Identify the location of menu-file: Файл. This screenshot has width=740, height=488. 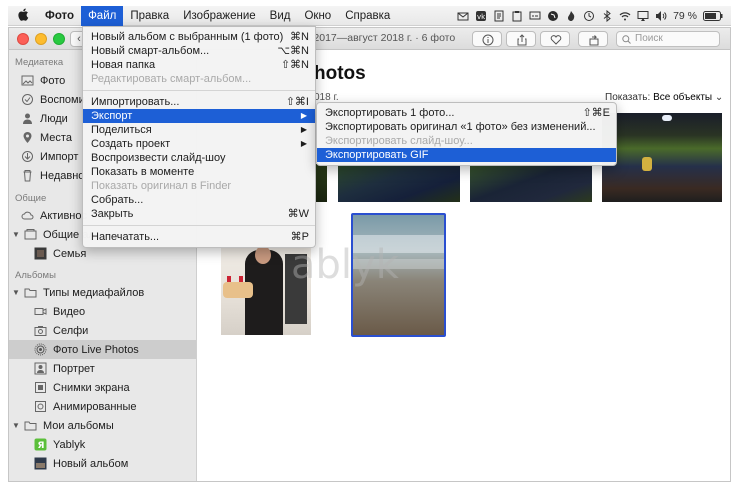
(102, 15).